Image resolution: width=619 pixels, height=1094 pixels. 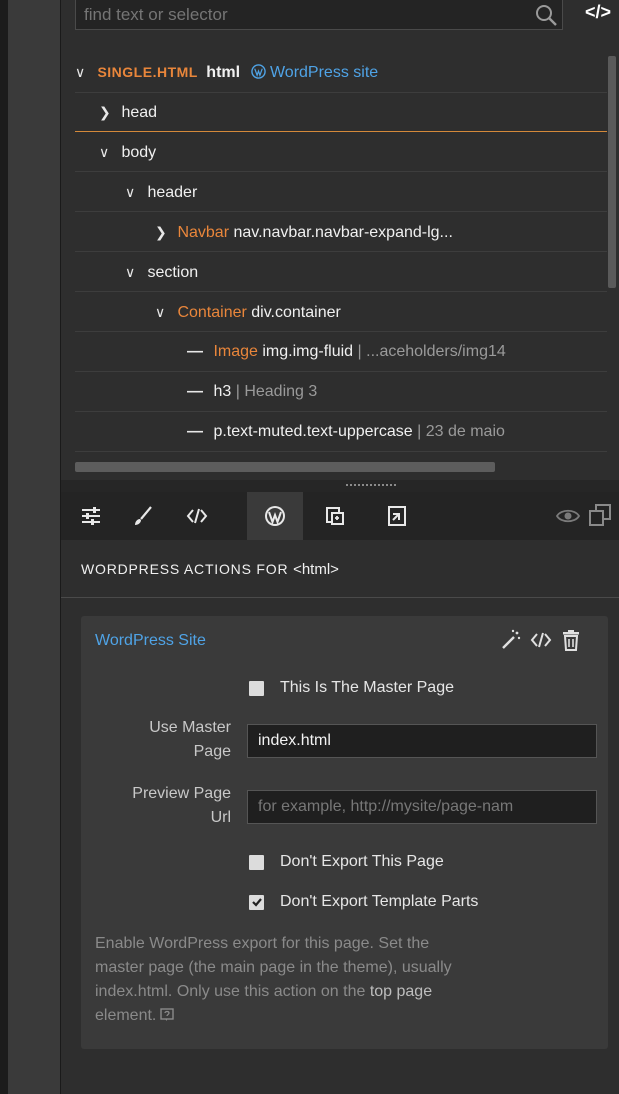 I want to click on tab-export, so click(x=397, y=516).